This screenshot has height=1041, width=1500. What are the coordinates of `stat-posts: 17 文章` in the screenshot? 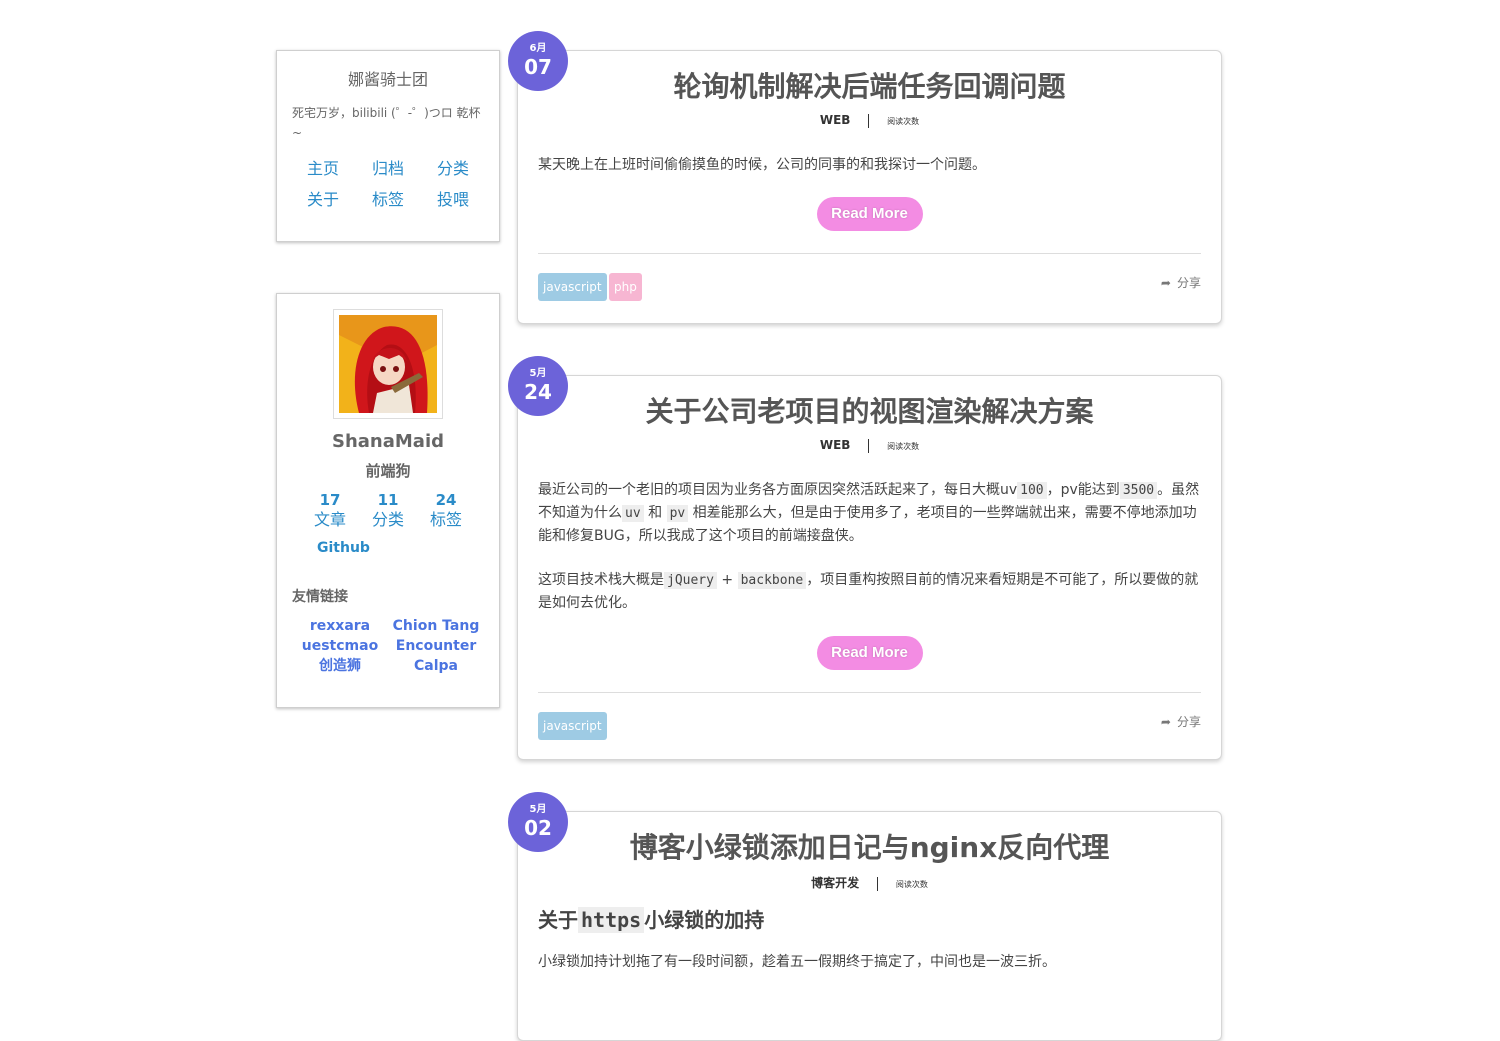 It's located at (330, 510).